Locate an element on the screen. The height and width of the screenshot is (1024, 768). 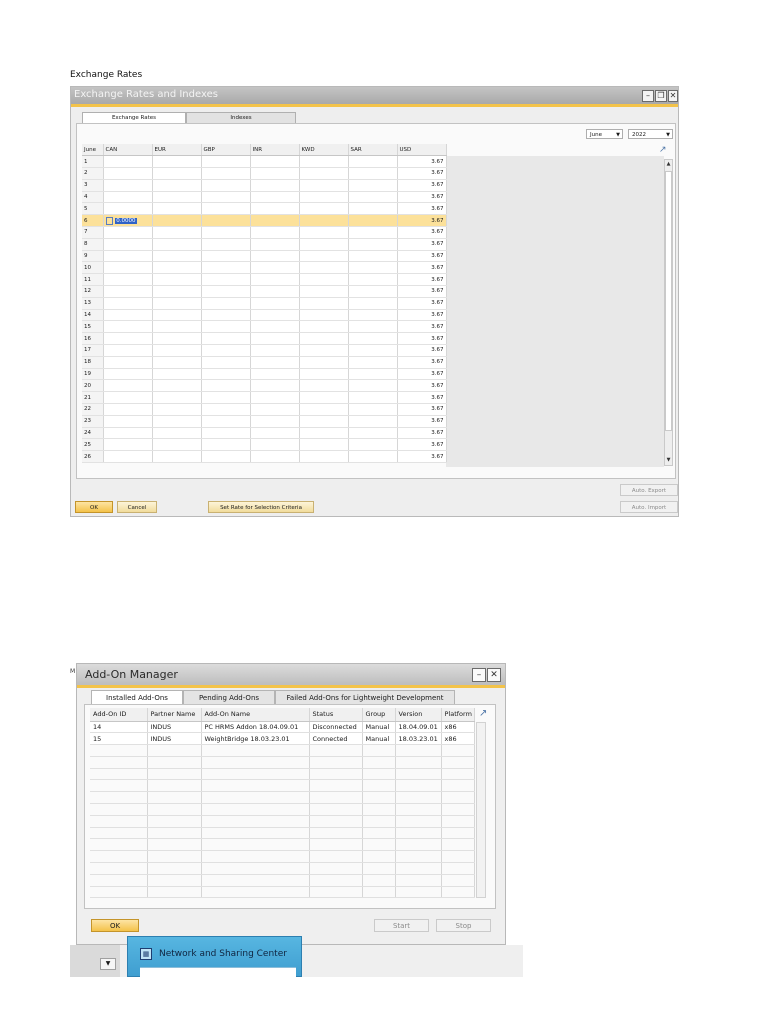
table-row: 25 3.67 is located at coordinates (264, 445).